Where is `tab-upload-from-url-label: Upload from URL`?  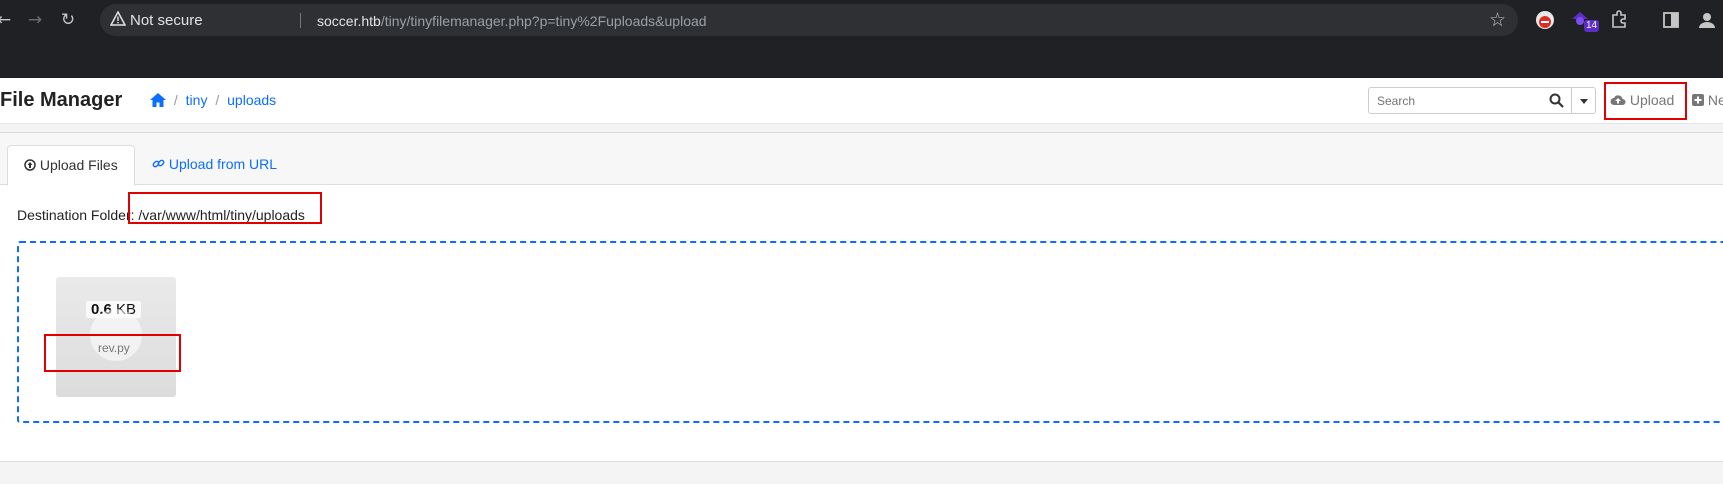 tab-upload-from-url-label: Upload from URL is located at coordinates (223, 164).